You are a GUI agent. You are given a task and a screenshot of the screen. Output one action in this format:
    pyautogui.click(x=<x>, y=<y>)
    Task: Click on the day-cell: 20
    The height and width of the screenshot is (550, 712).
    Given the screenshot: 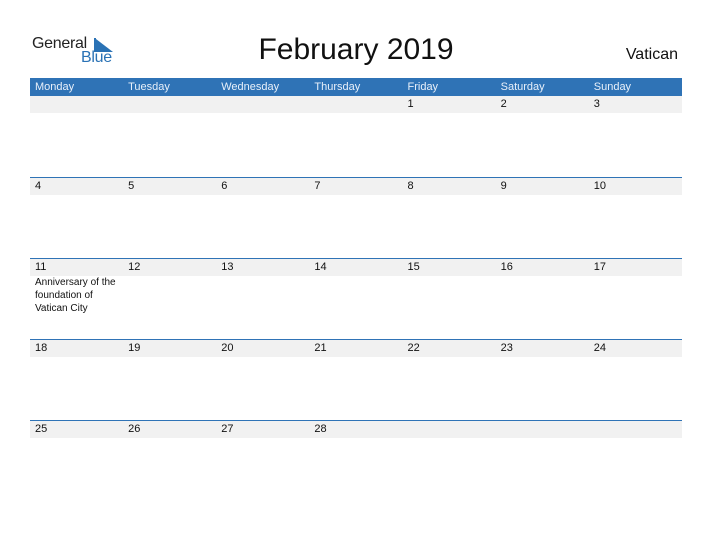 What is the action you would take?
    pyautogui.click(x=262, y=348)
    